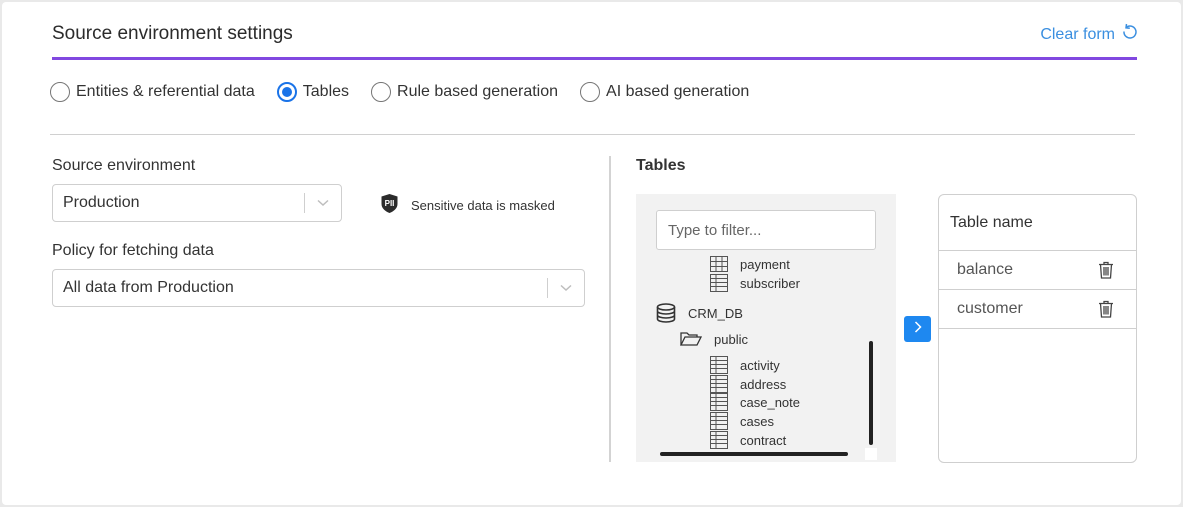  What do you see at coordinates (197, 203) in the screenshot?
I see `source-environment-select: Production` at bounding box center [197, 203].